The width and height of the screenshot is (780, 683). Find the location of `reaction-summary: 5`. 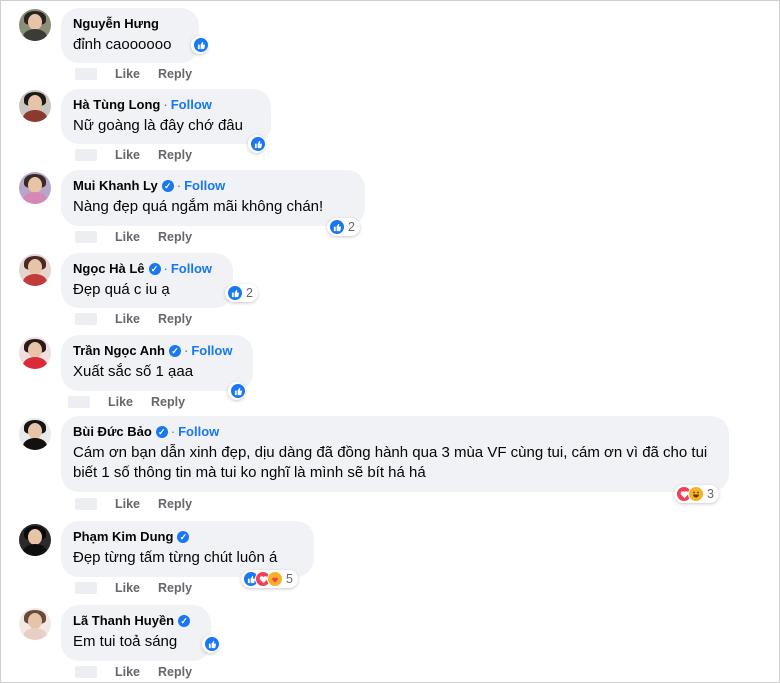

reaction-summary: 5 is located at coordinates (269, 579).